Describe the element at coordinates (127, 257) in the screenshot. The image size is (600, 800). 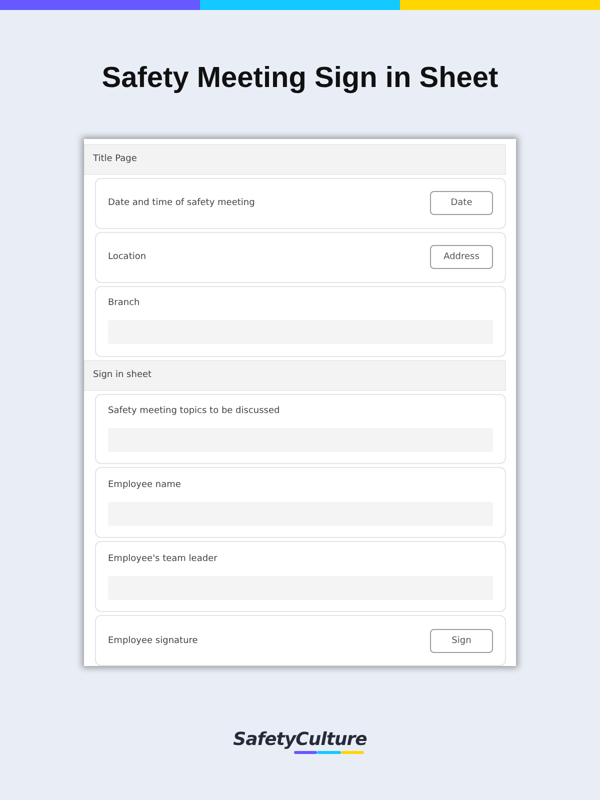
I see `question-label: Location` at that location.